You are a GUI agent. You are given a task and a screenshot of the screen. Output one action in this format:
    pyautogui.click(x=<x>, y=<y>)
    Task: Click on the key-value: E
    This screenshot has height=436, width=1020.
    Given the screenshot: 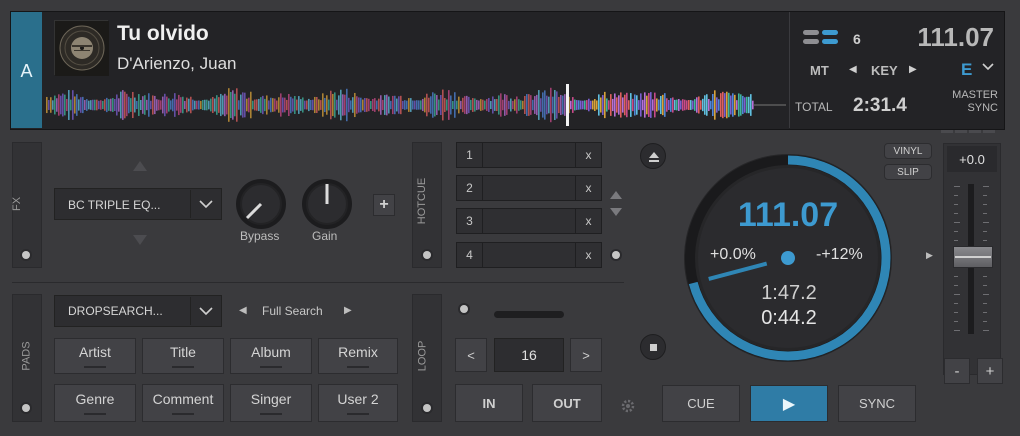 What is the action you would take?
    pyautogui.click(x=967, y=69)
    